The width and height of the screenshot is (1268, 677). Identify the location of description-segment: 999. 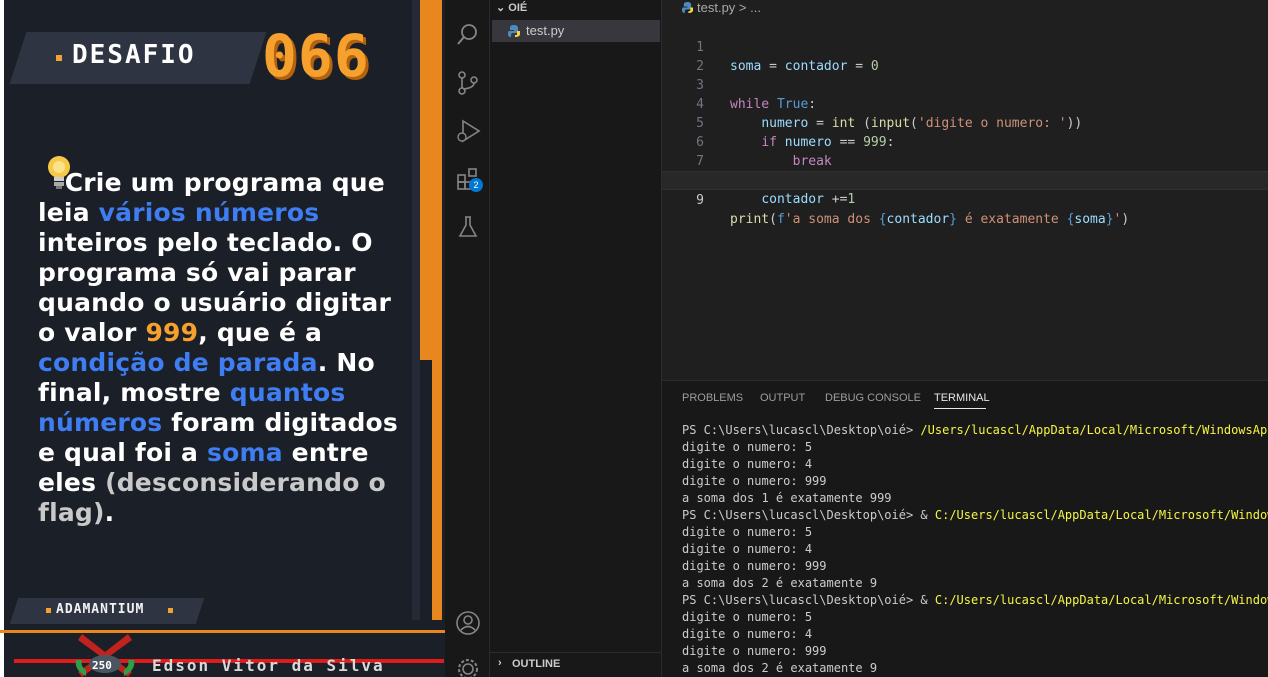
(172, 332).